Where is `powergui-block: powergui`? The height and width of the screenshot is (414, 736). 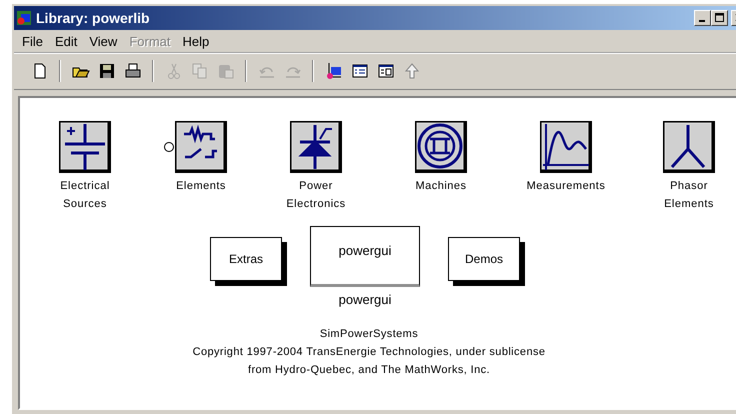
powergui-block: powergui is located at coordinates (365, 256).